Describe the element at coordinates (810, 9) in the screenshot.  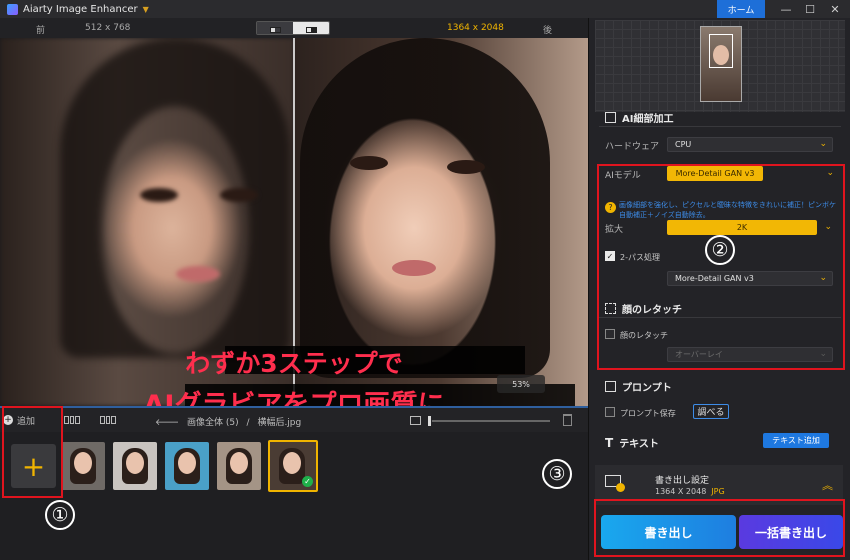
I see `maximize-button: ☐` at that location.